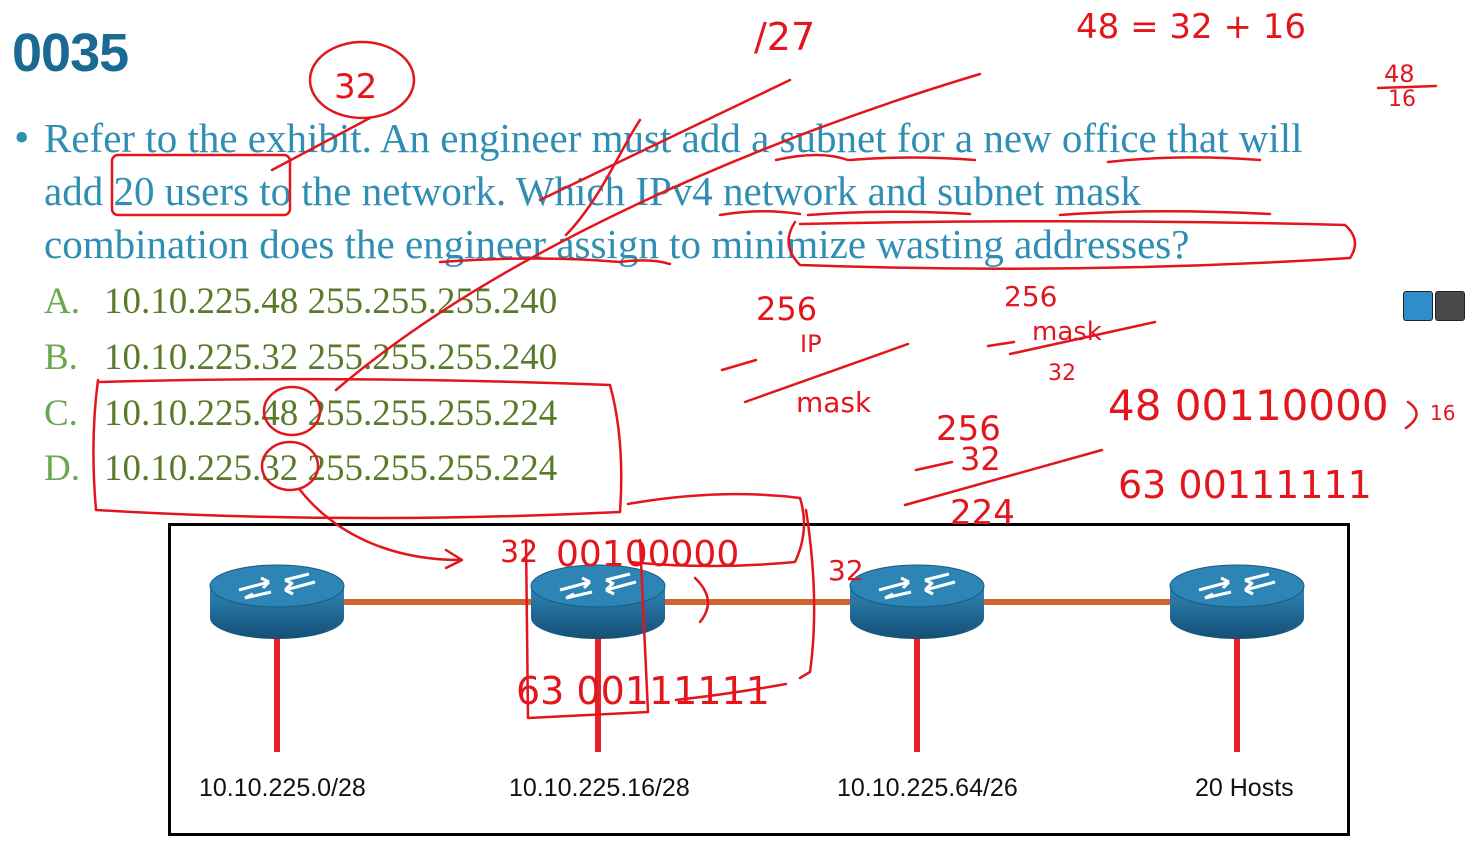 The height and width of the screenshot is (843, 1478). Describe the element at coordinates (980, 459) in the screenshot. I see `note-32-c: 32` at that location.